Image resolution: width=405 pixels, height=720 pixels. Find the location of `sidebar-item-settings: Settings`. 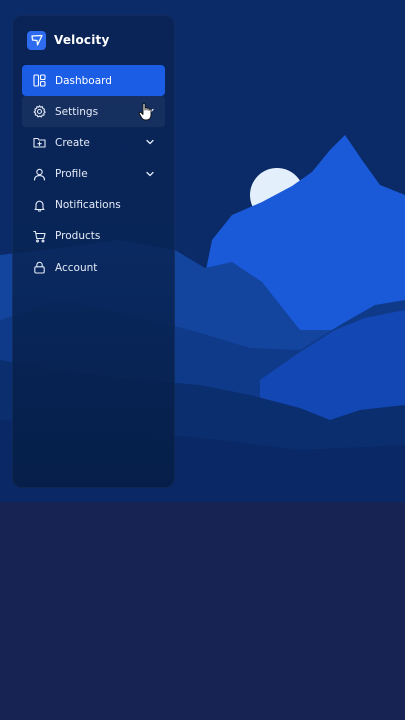

sidebar-item-settings: Settings is located at coordinates (93, 112).